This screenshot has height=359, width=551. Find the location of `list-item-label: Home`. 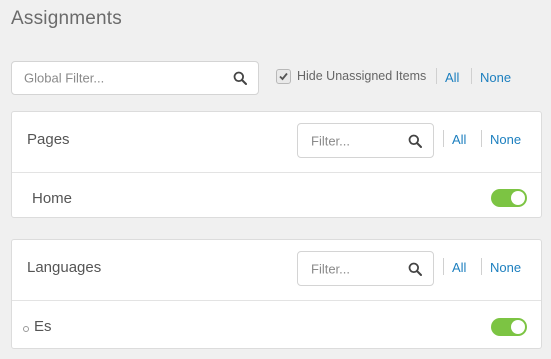

list-item-label: Home is located at coordinates (52, 198).